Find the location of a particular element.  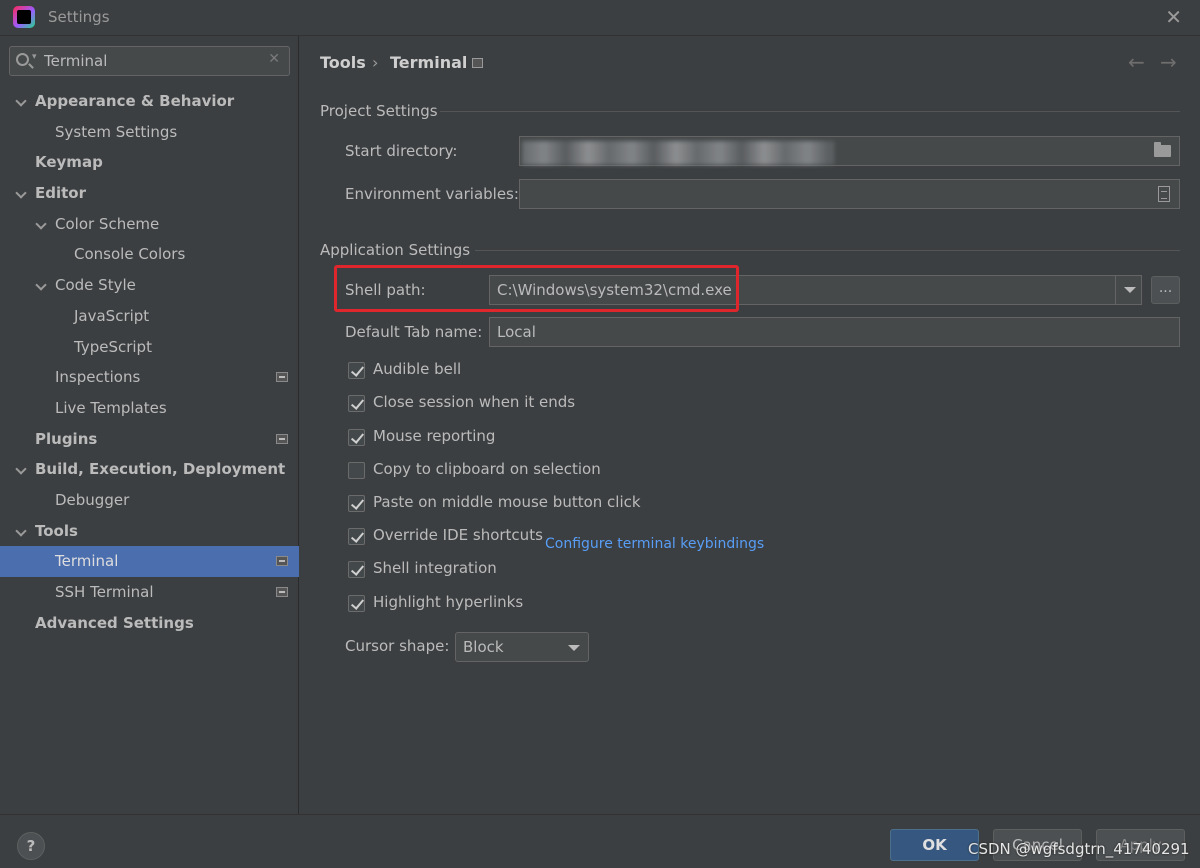

window-title: Settings is located at coordinates (79, 17).